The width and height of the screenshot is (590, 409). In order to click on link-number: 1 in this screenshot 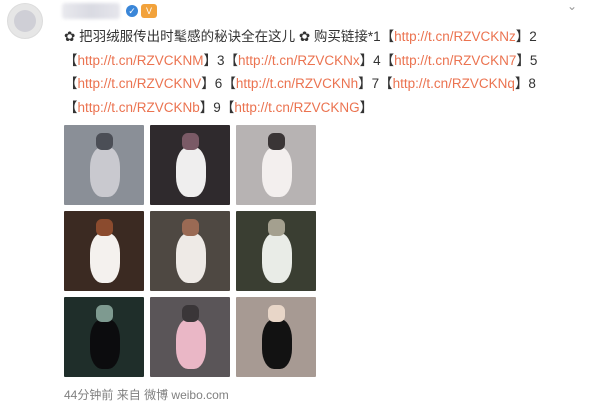, I will do `click(377, 36)`.